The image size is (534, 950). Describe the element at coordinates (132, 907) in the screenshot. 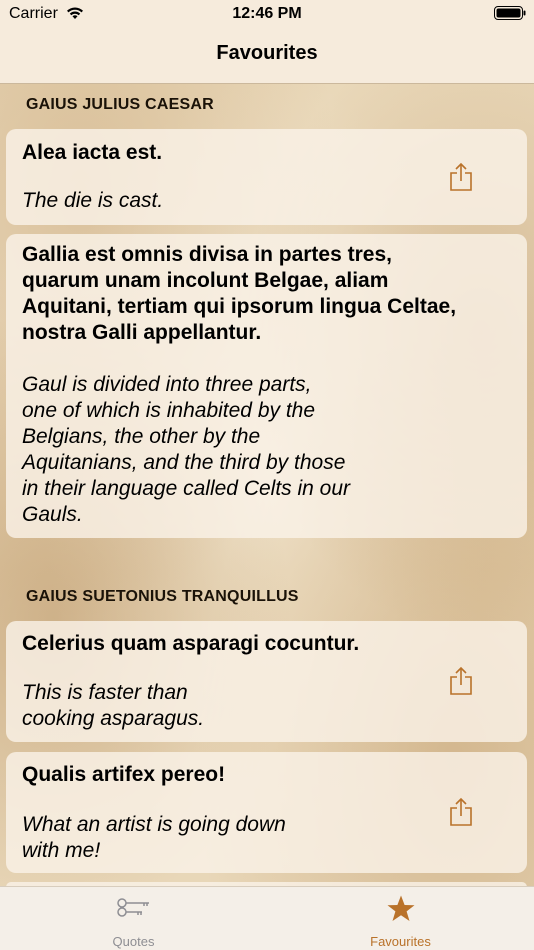

I see `keys-icon` at that location.